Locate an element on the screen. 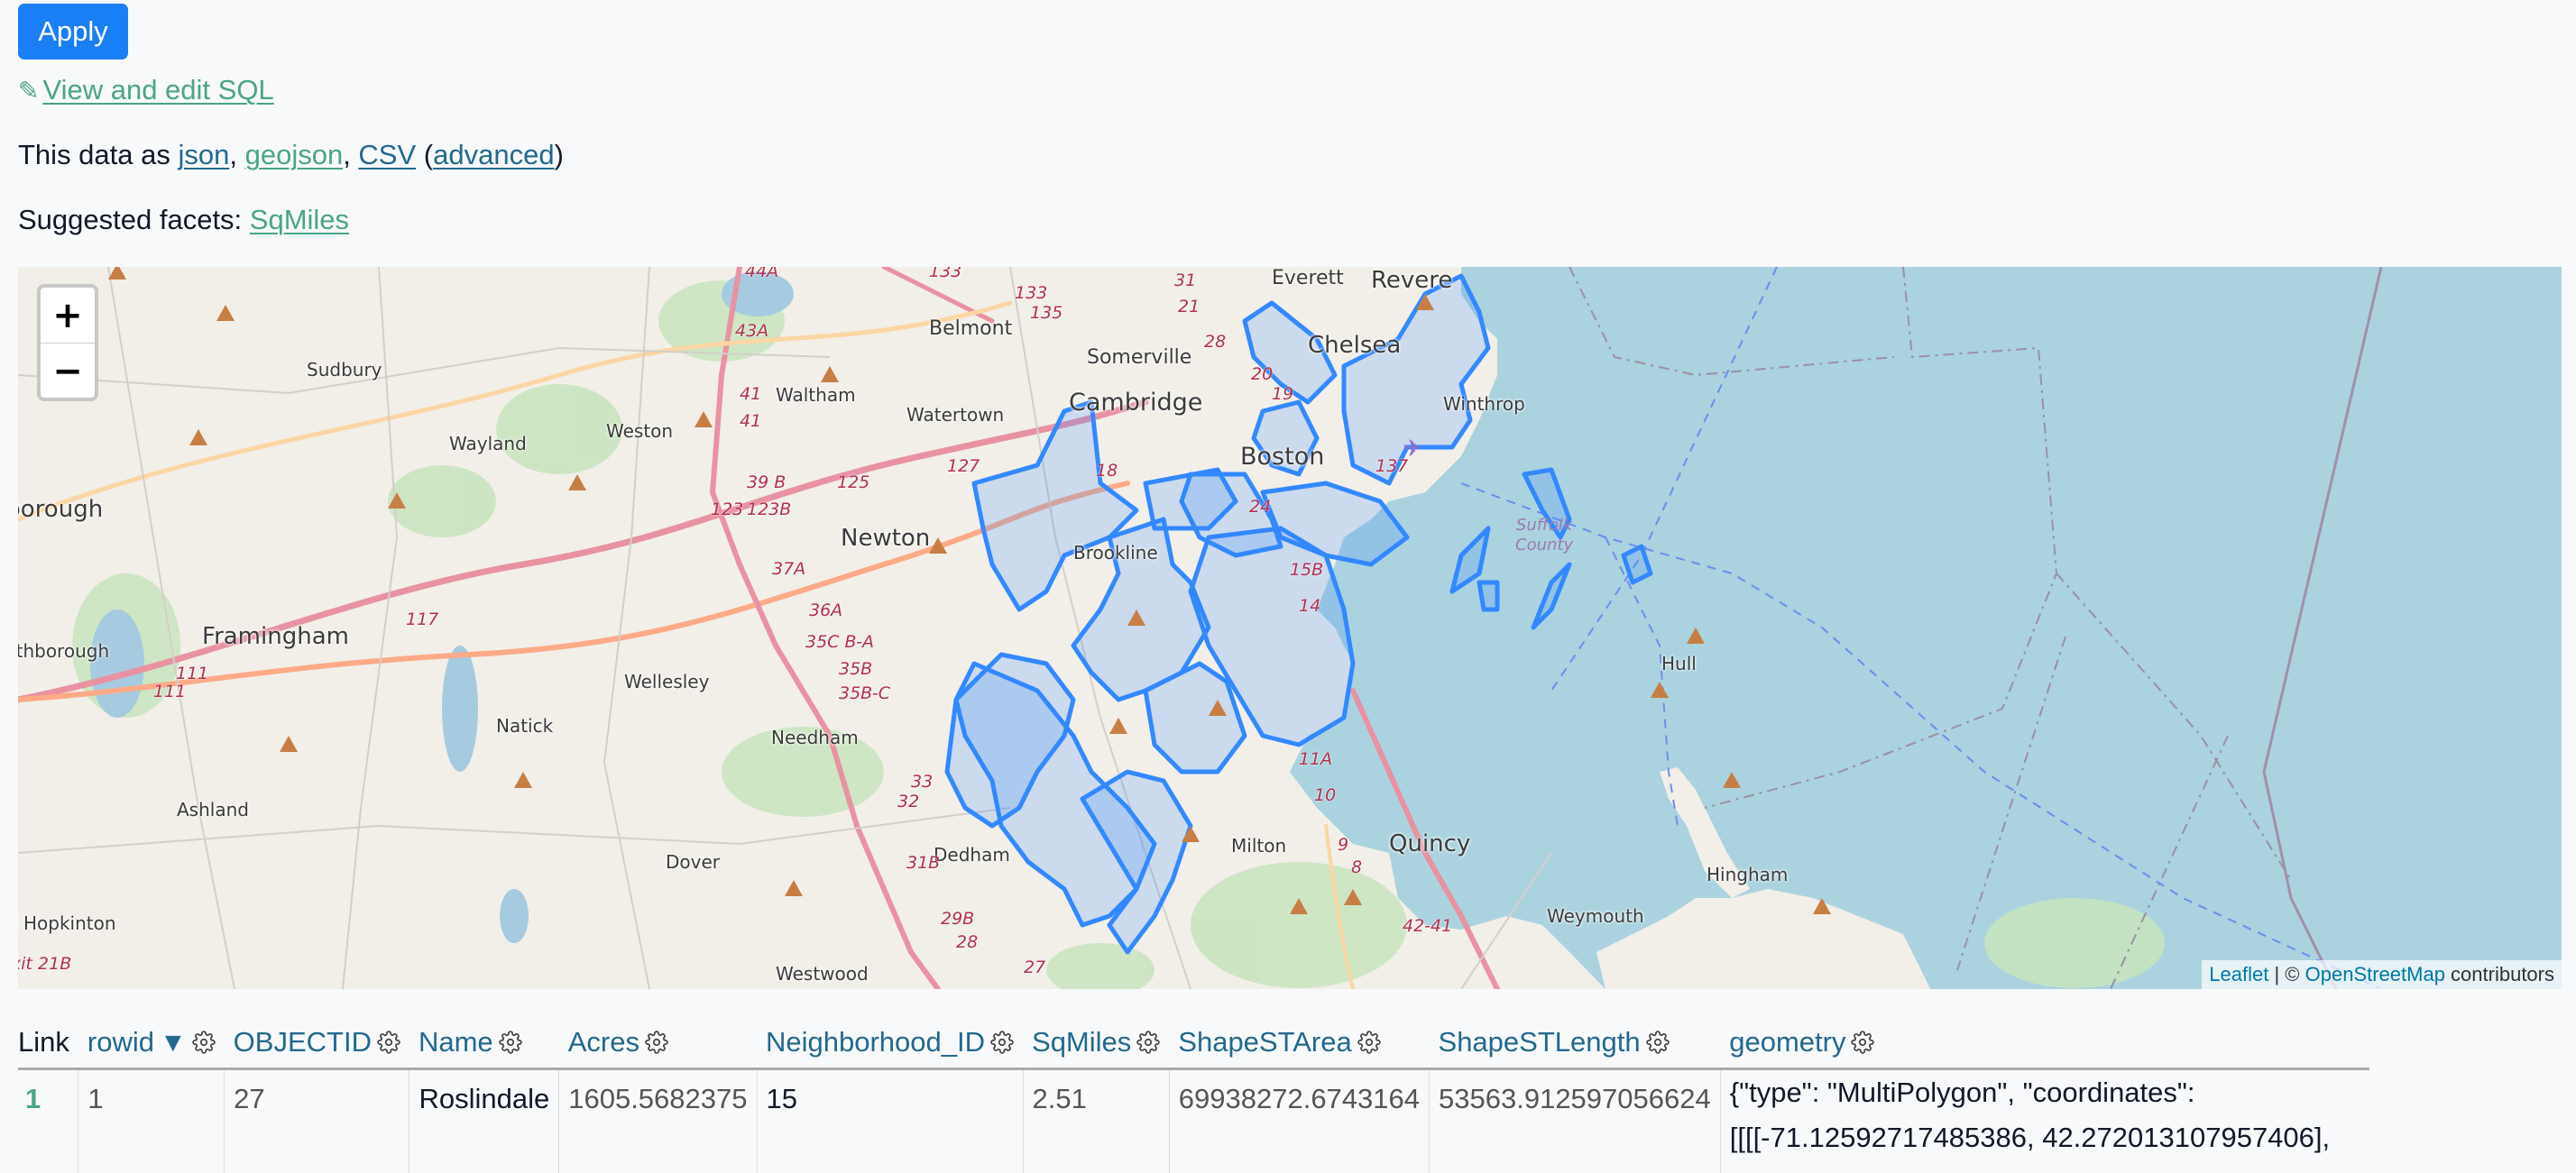 The width and height of the screenshot is (2576, 1173). place-label: Waltham is located at coordinates (816, 395).